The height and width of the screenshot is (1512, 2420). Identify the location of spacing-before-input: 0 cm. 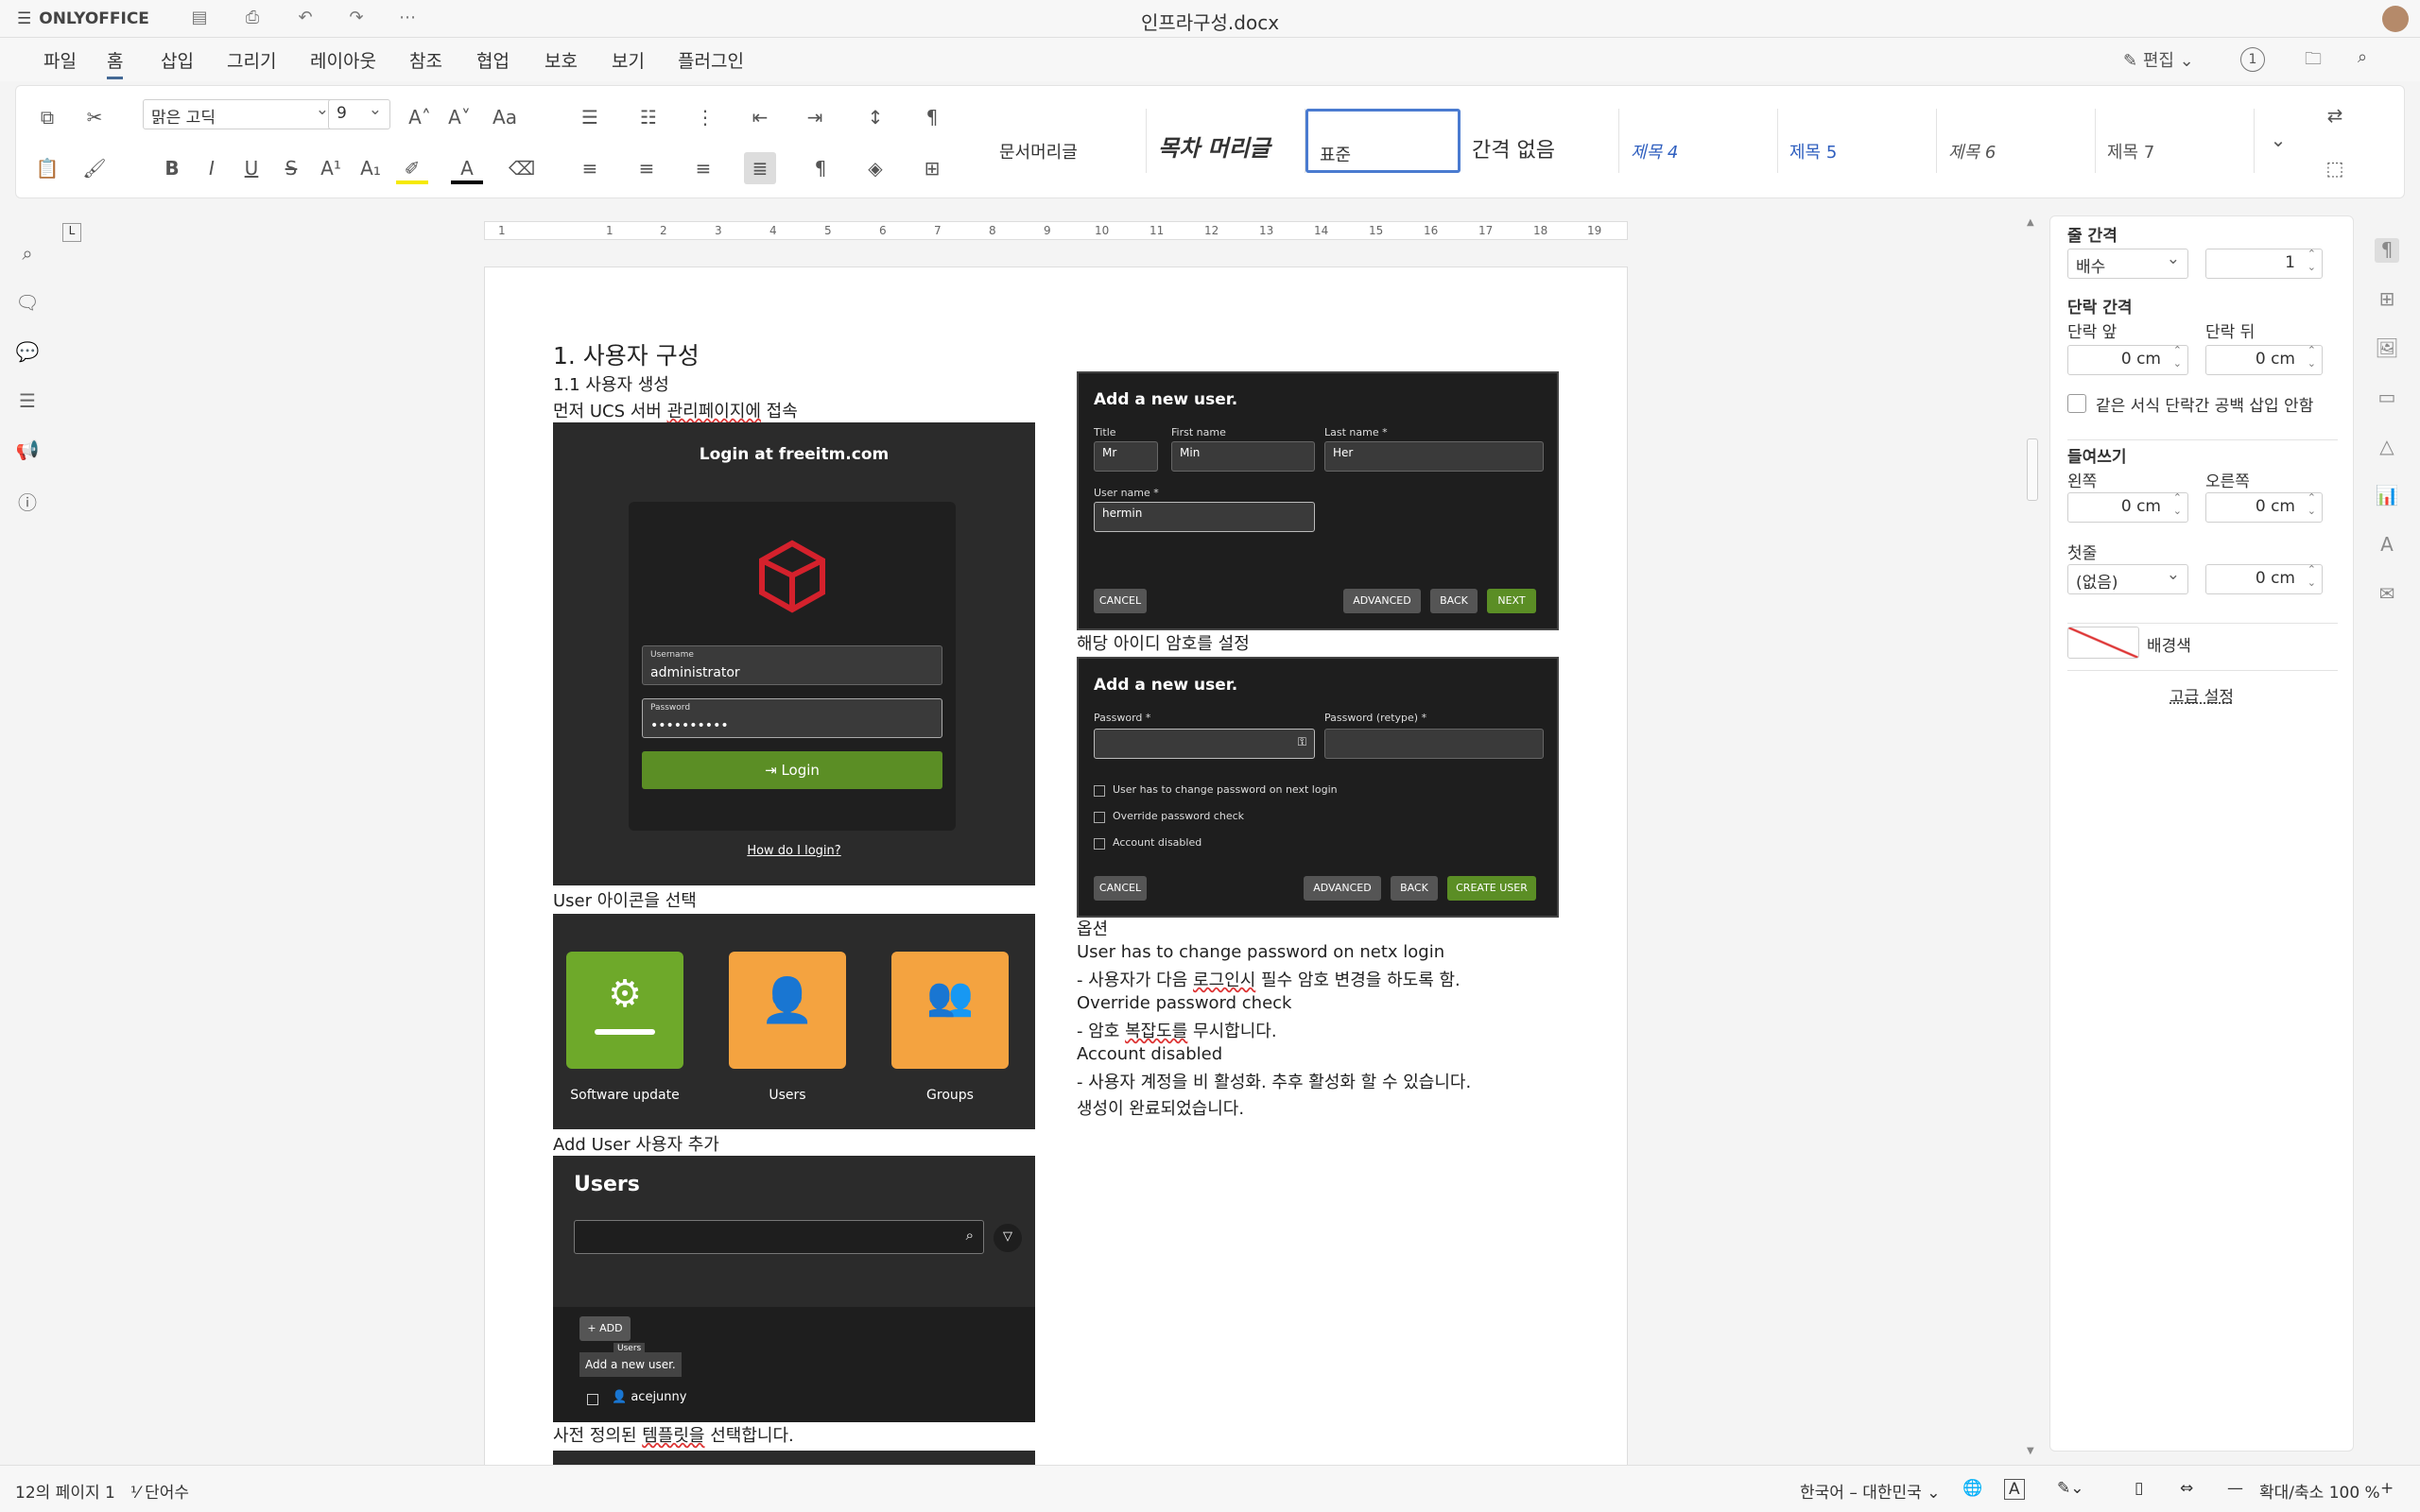
(2127, 359).